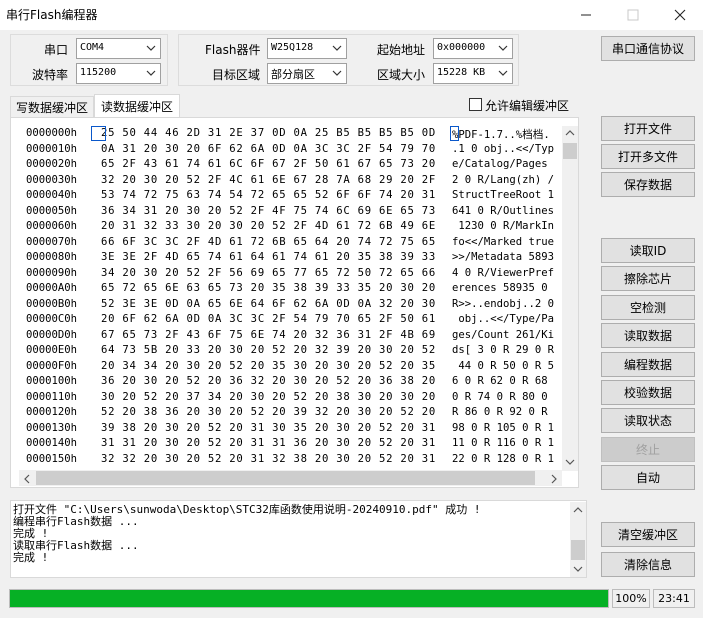 Image resolution: width=703 pixels, height=618 pixels. Describe the element at coordinates (52, 427) in the screenshot. I see `hex-address: 0000130h` at that location.